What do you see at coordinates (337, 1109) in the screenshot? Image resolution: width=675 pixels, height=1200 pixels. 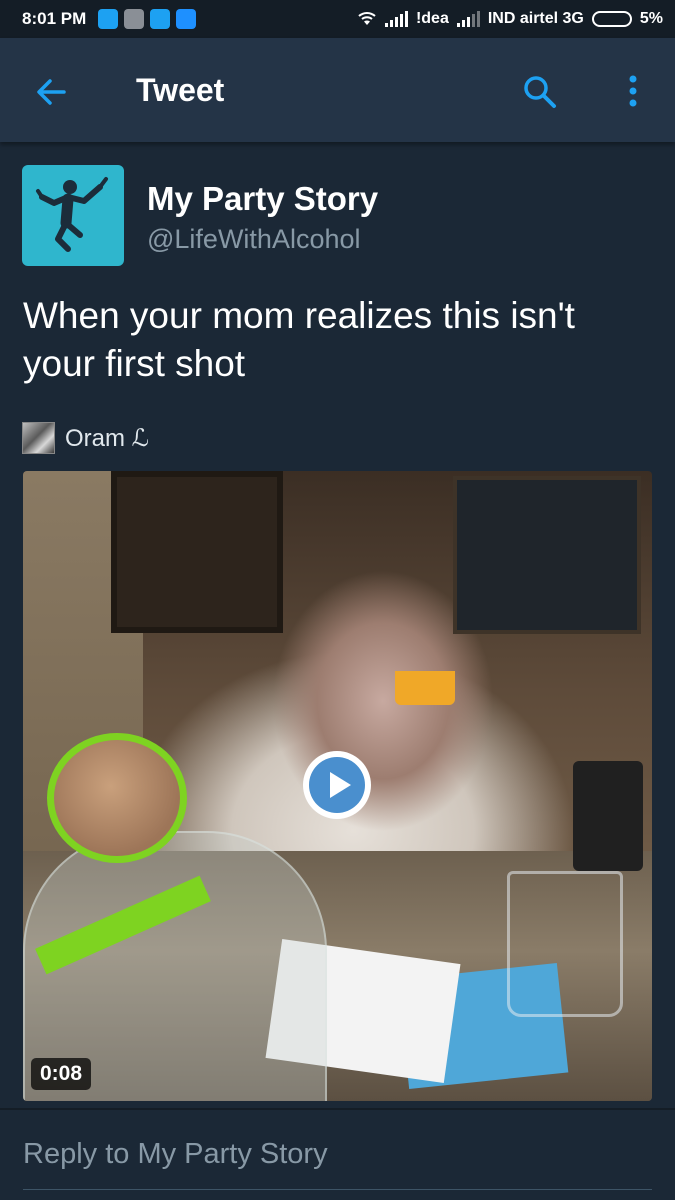 I see `divider` at bounding box center [337, 1109].